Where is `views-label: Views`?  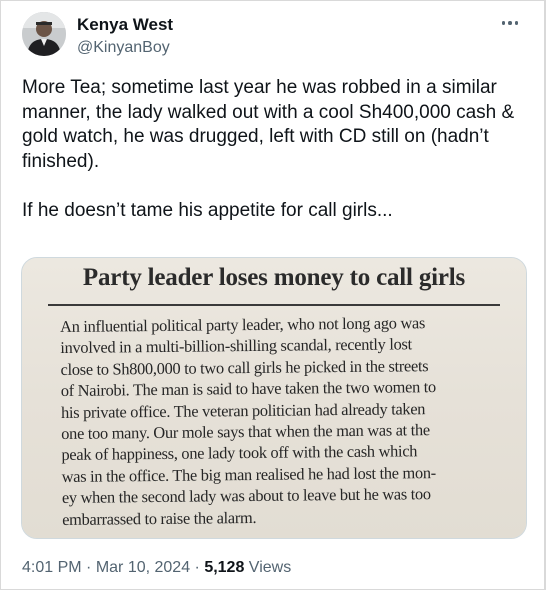
views-label: Views is located at coordinates (268, 567).